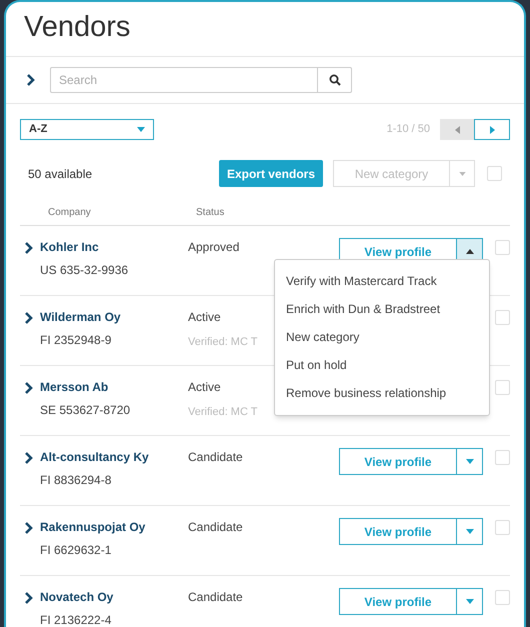 This screenshot has height=627, width=530. What do you see at coordinates (86, 410) in the screenshot?
I see `company-id: SE 553627-8720` at bounding box center [86, 410].